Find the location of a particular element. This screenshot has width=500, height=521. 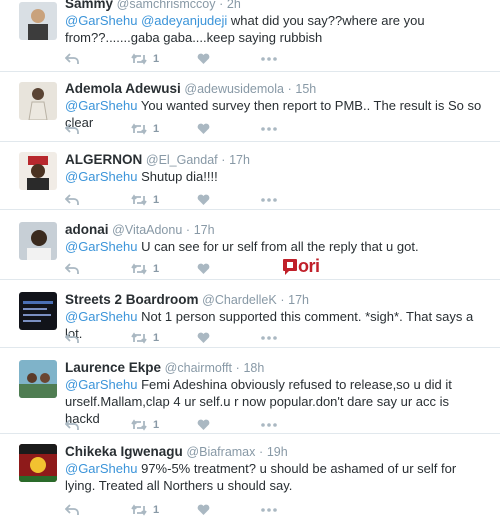

tweet-actions: 1 ori is located at coordinates (195, 266).